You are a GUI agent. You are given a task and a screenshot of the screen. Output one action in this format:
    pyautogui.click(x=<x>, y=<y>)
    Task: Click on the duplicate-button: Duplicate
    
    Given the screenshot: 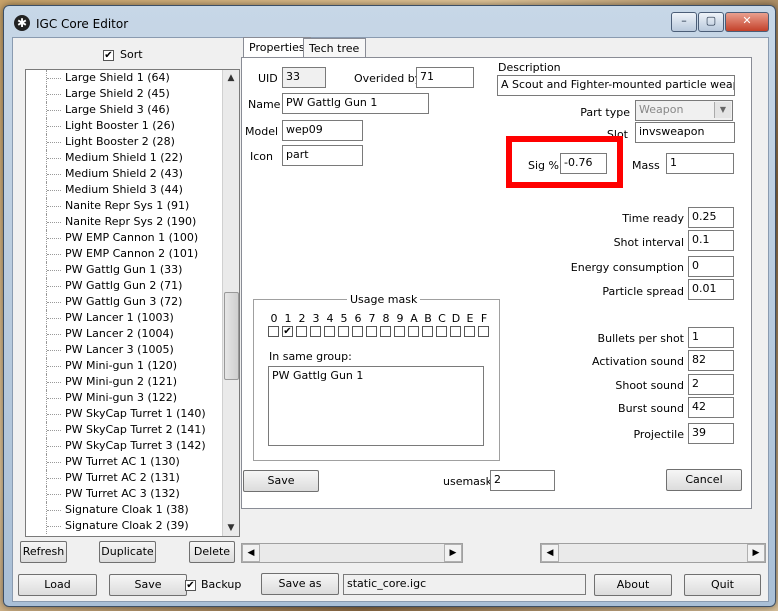 What is the action you would take?
    pyautogui.click(x=127, y=552)
    